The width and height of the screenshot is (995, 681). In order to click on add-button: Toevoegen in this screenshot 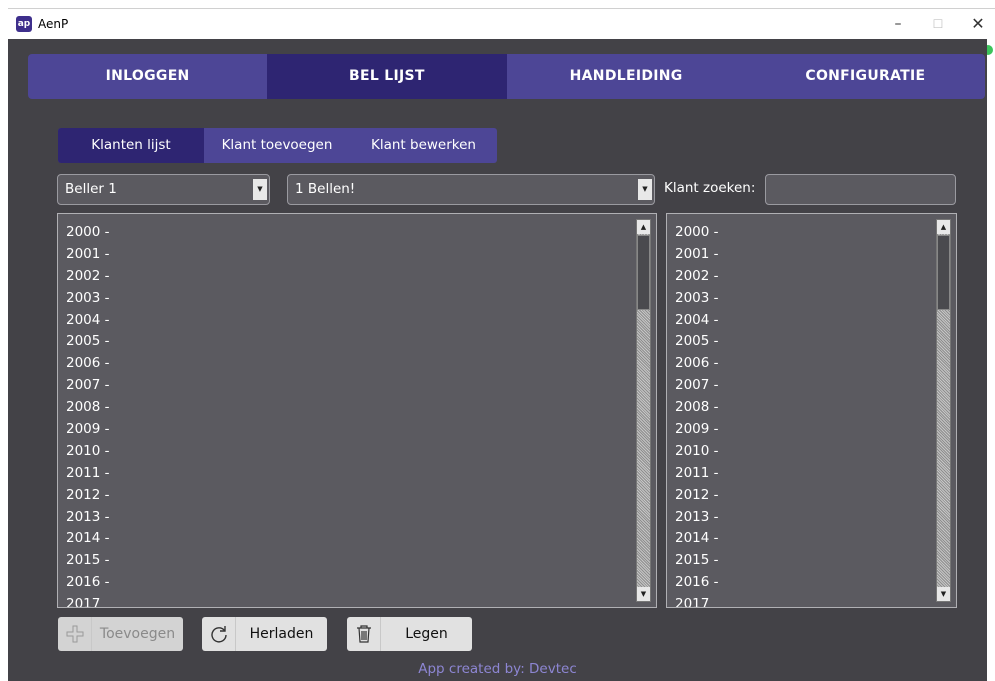, I will do `click(120, 634)`.